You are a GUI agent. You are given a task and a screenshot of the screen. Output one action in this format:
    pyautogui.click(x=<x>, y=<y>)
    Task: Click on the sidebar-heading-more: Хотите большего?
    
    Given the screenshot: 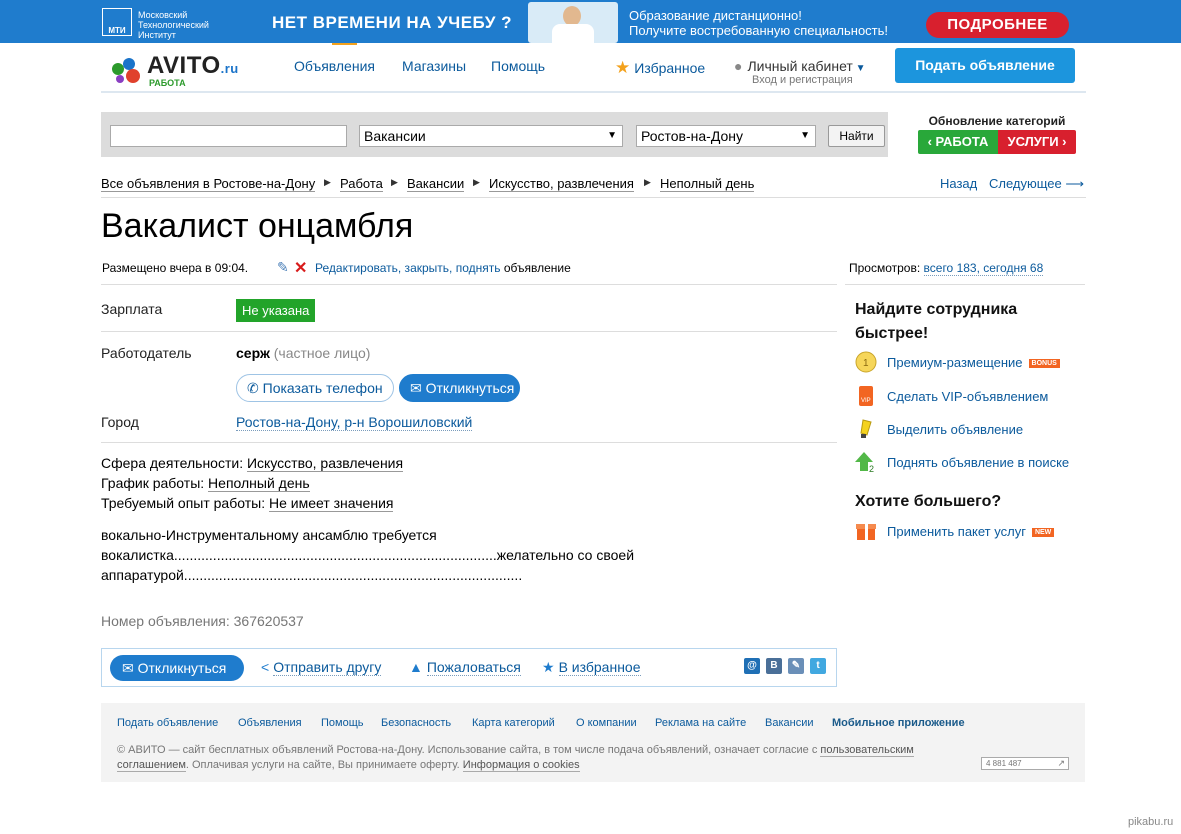 What is the action you would take?
    pyautogui.click(x=928, y=501)
    